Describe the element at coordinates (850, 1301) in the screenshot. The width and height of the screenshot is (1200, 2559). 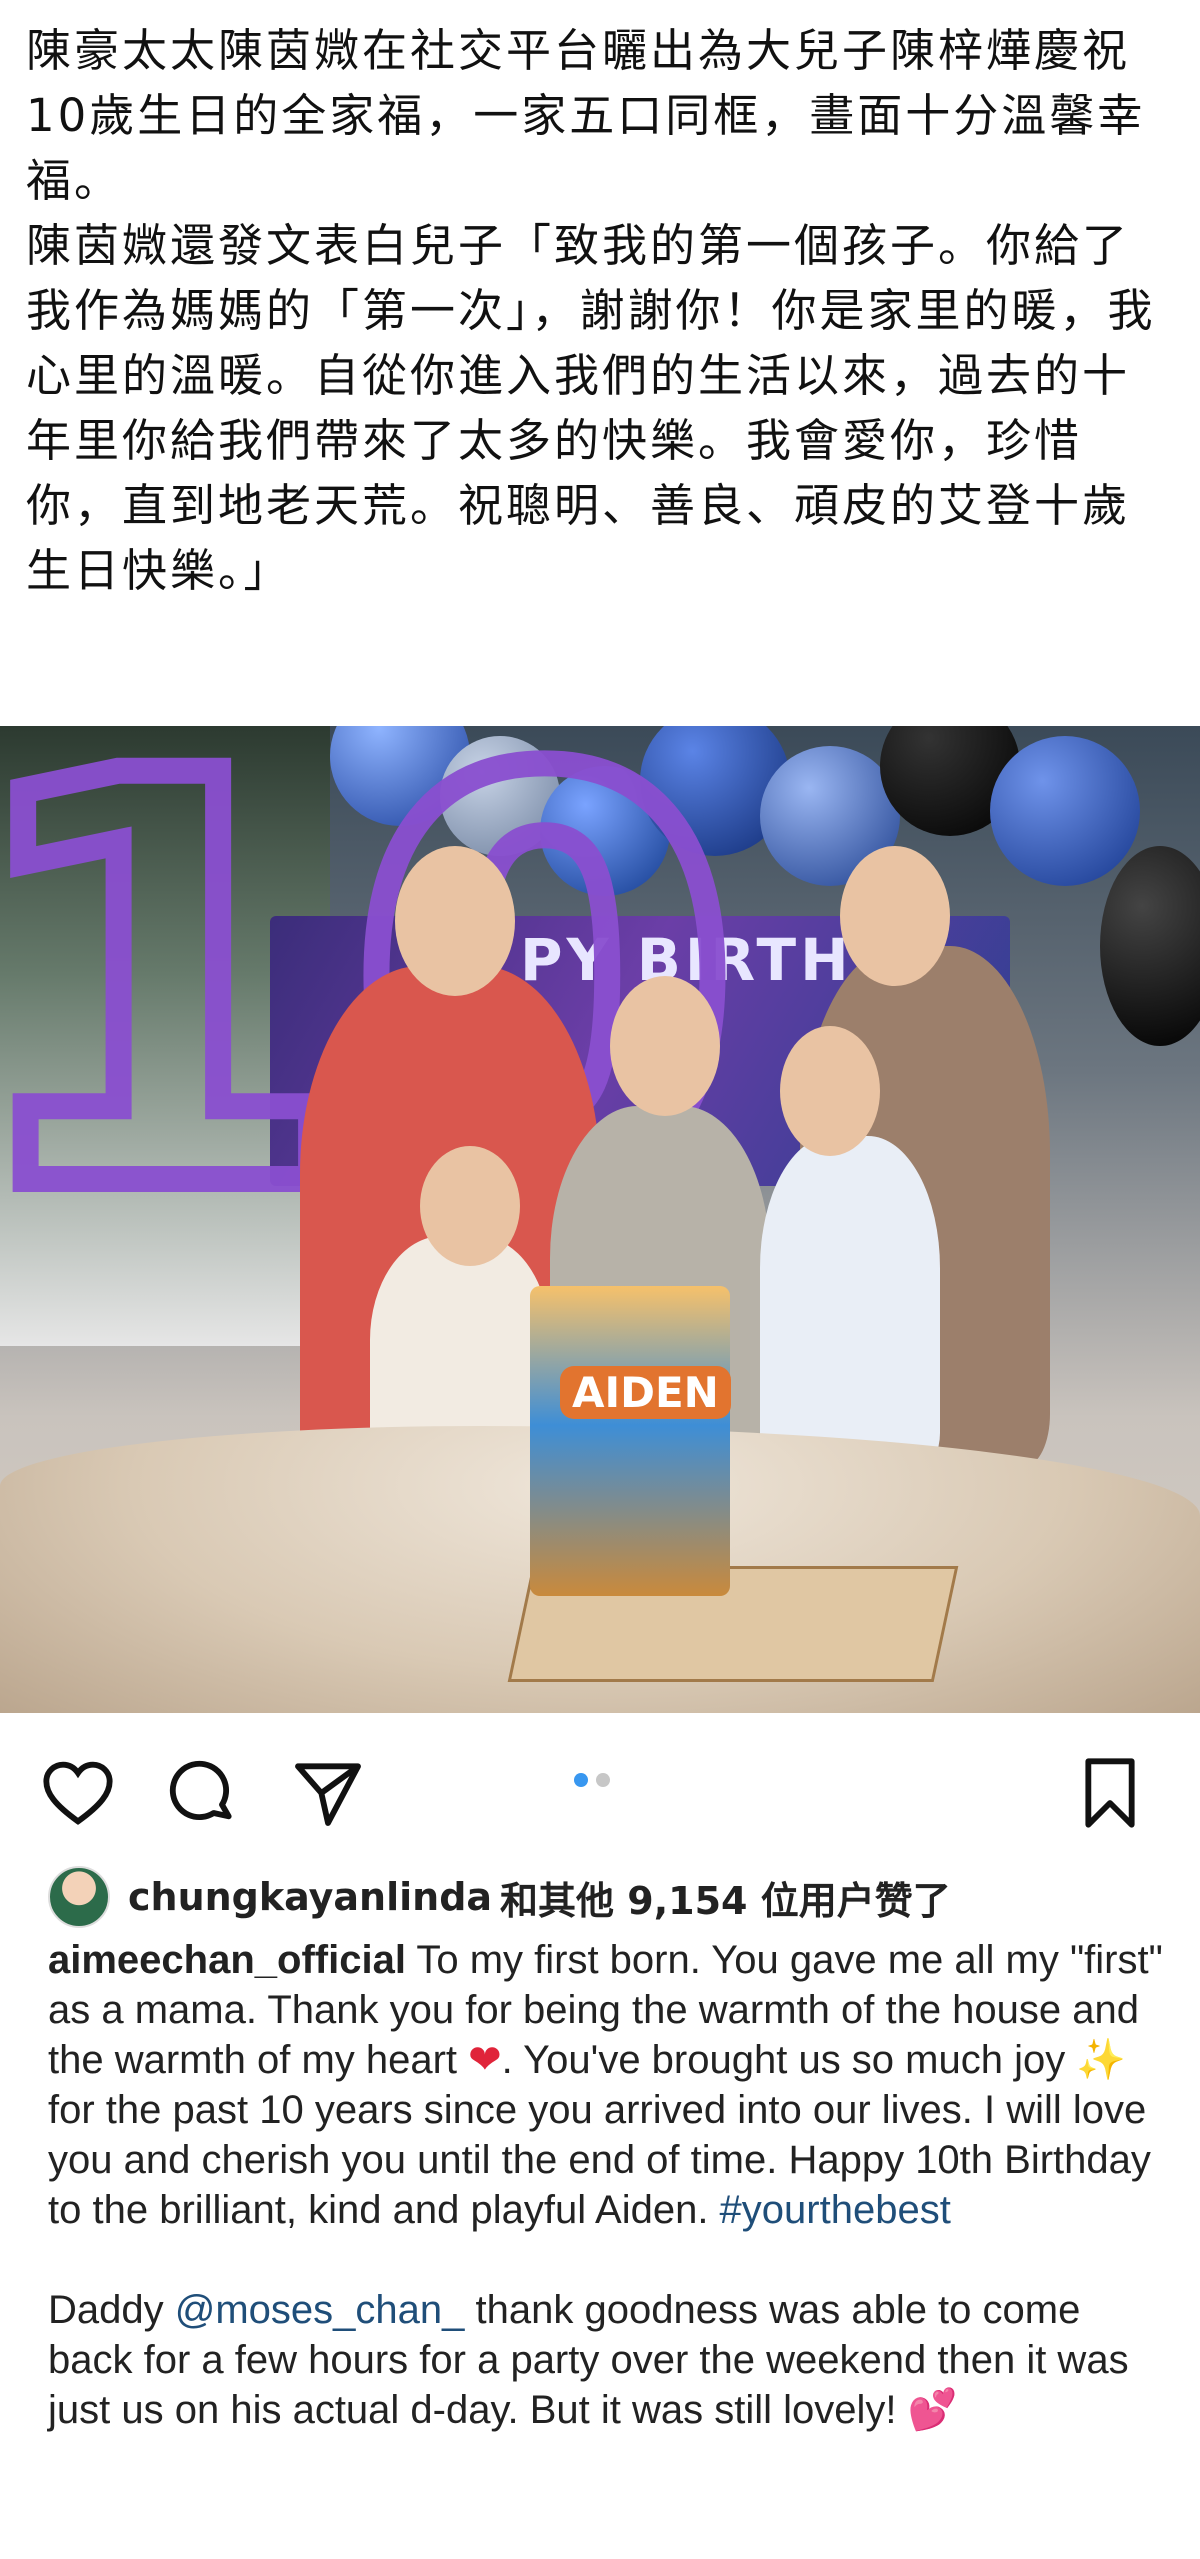
I see `younger-son` at that location.